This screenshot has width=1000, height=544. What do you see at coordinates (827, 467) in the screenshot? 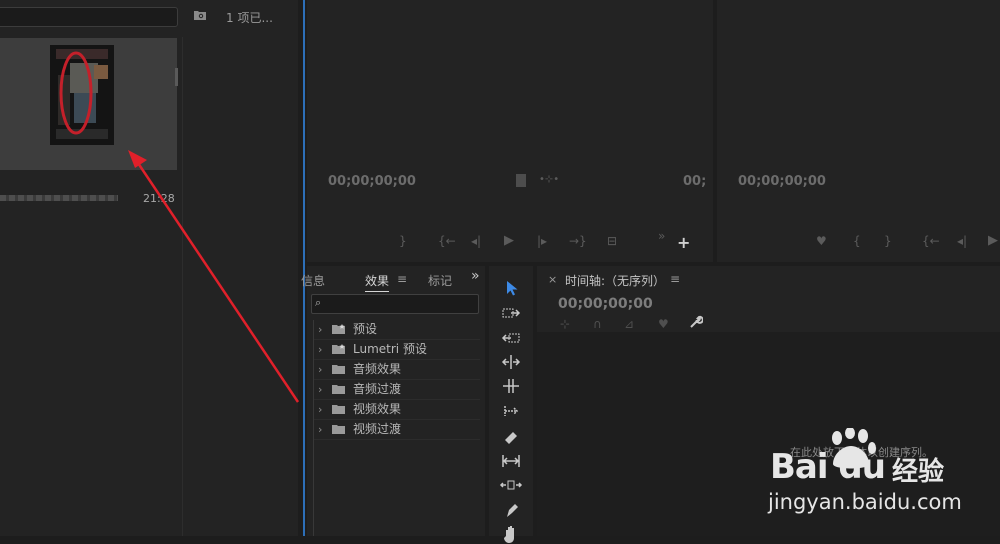
I see `baidu-watermark-logo: Bai du` at bounding box center [827, 467].